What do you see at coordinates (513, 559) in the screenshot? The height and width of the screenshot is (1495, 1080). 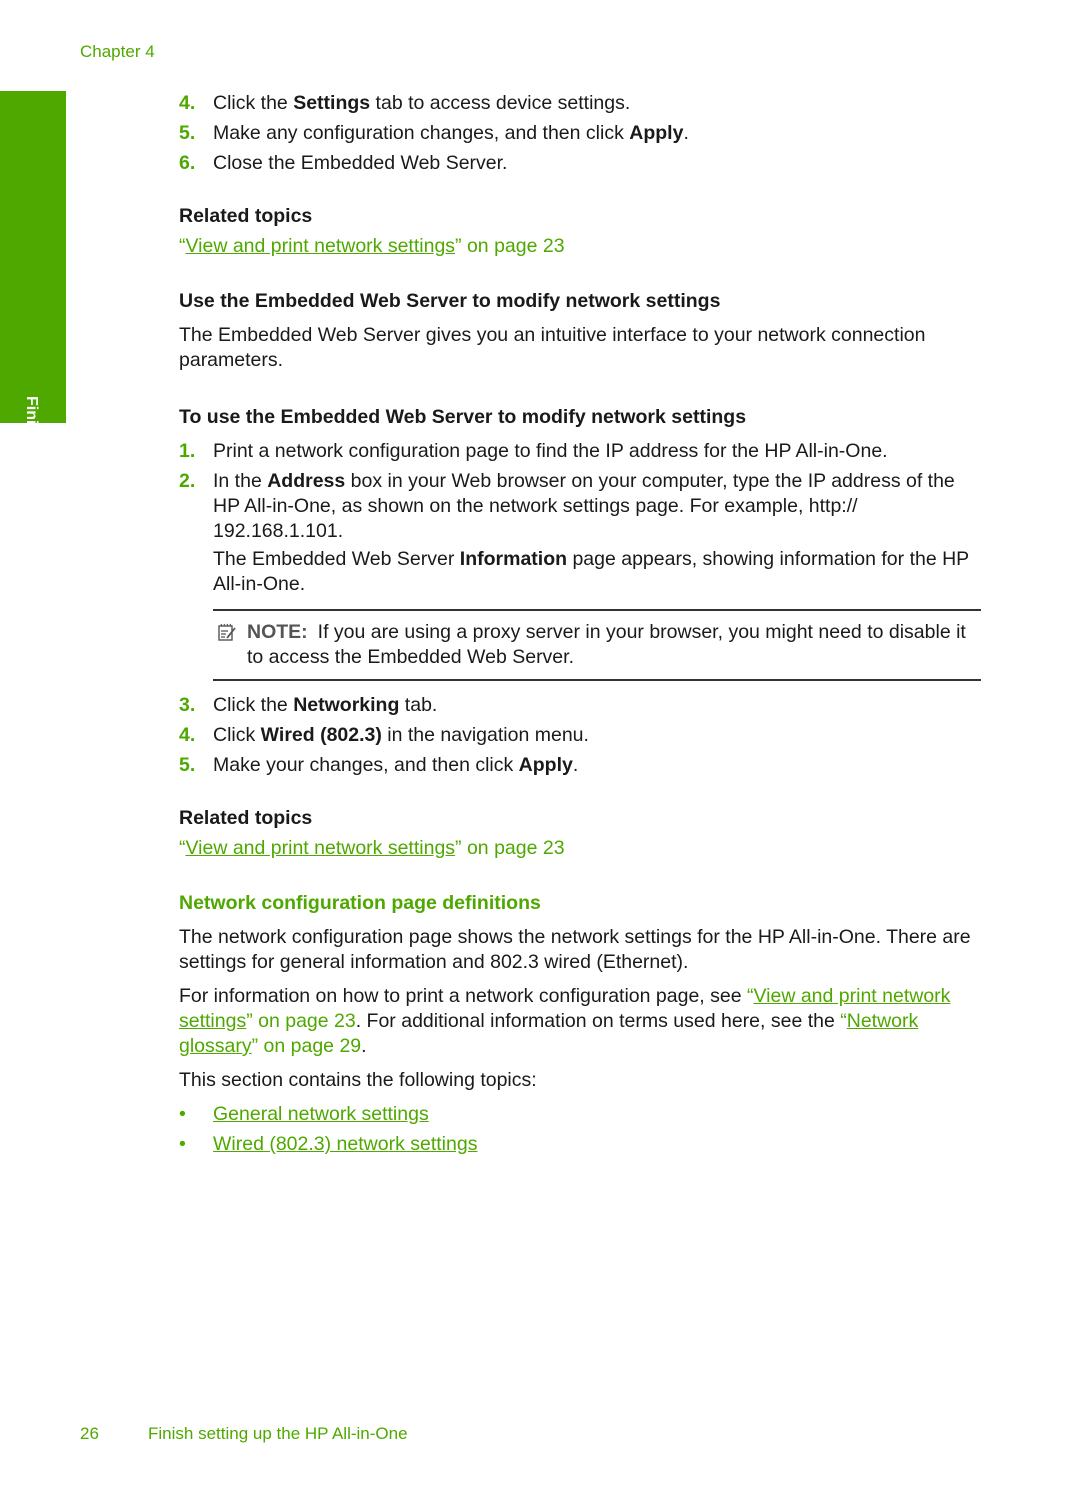 I see `step-bold: Information` at bounding box center [513, 559].